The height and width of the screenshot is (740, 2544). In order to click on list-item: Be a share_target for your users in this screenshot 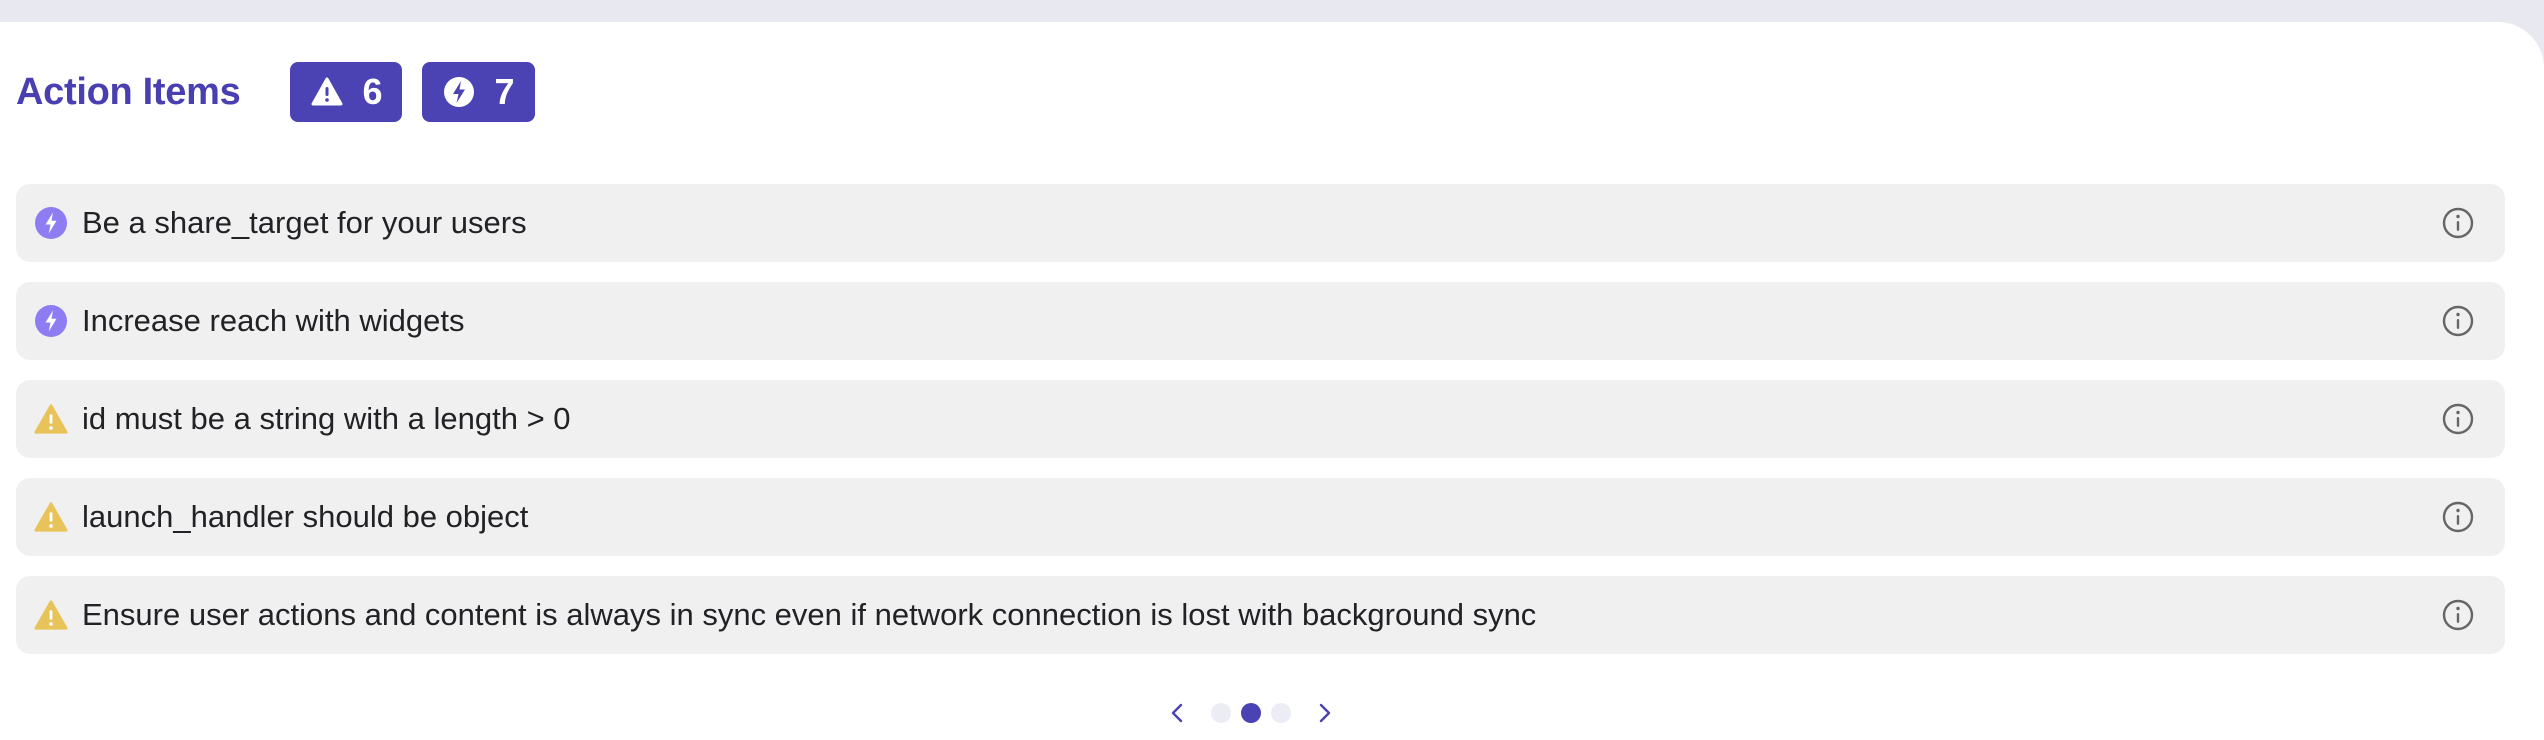, I will do `click(1260, 223)`.